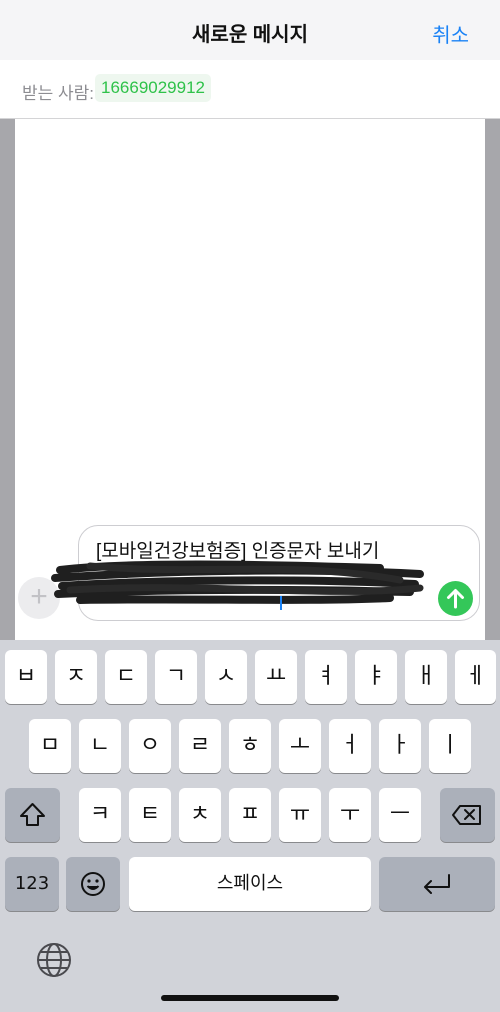  I want to click on return-key, so click(437, 884).